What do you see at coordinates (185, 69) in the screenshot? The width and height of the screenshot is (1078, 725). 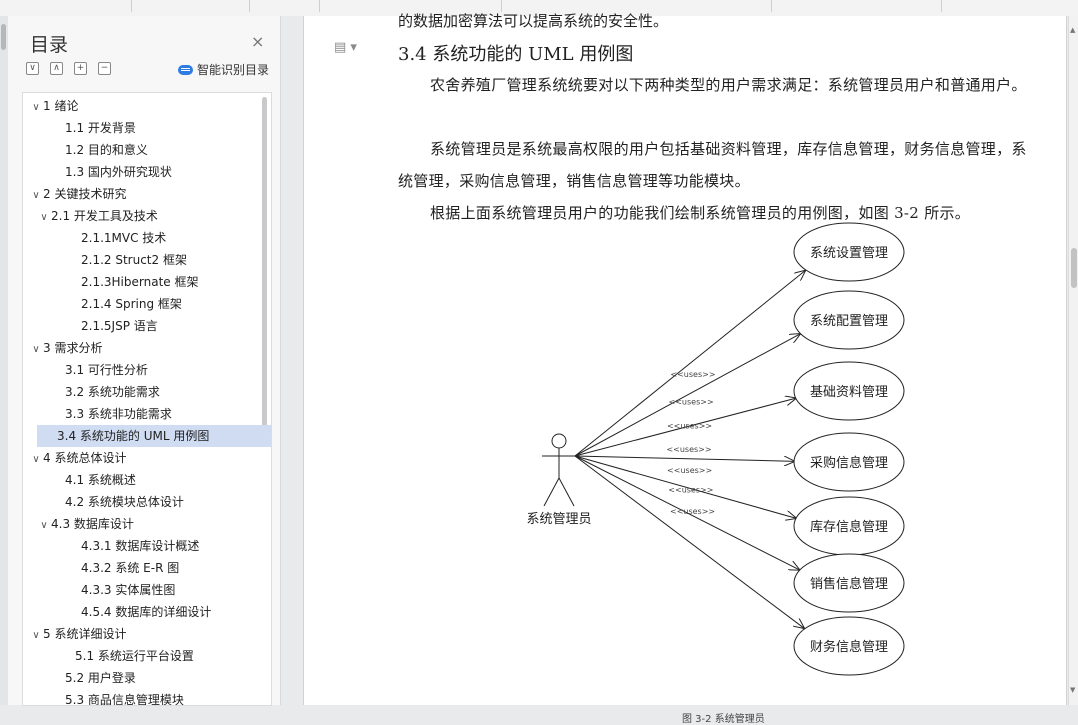 I see `cloud-icon` at bounding box center [185, 69].